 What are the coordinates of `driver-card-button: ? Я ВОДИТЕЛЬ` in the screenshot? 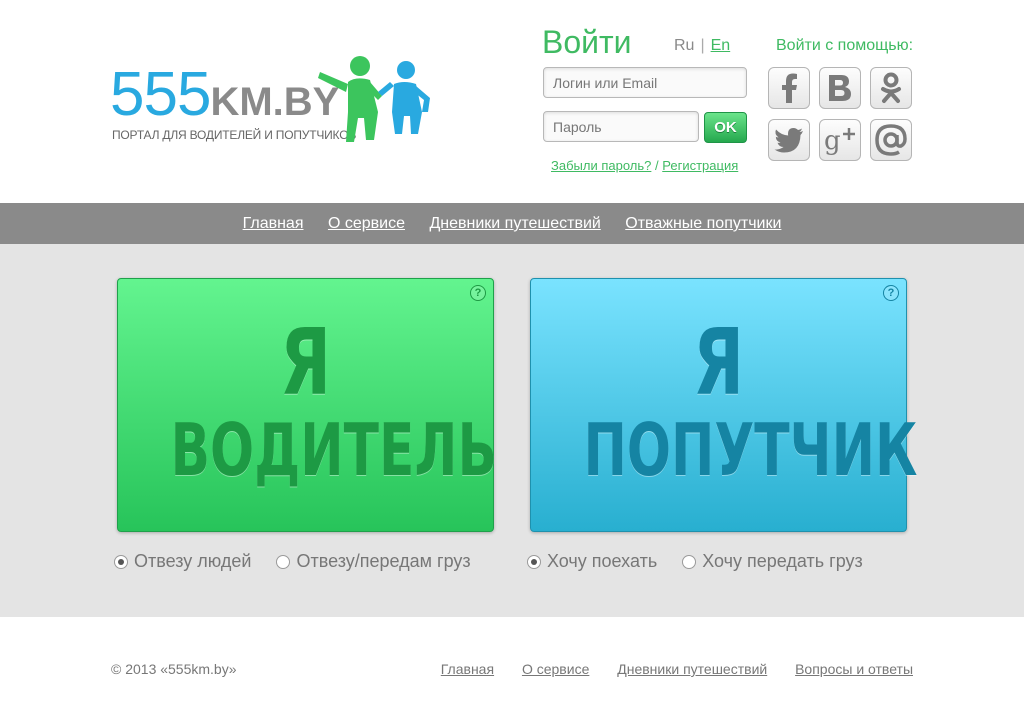 It's located at (307, 405).